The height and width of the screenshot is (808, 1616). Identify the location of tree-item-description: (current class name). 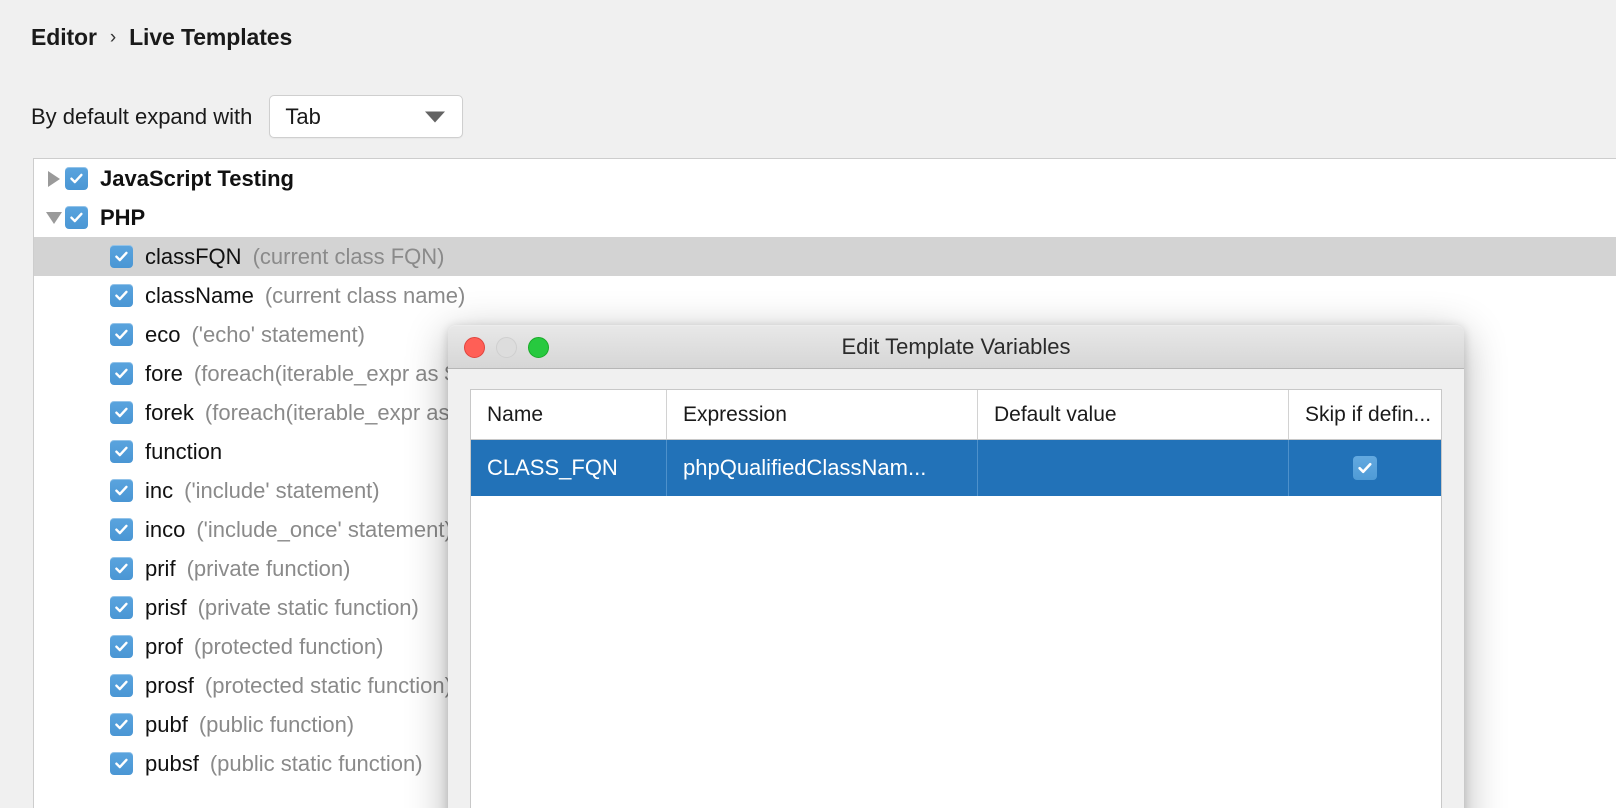
(365, 295).